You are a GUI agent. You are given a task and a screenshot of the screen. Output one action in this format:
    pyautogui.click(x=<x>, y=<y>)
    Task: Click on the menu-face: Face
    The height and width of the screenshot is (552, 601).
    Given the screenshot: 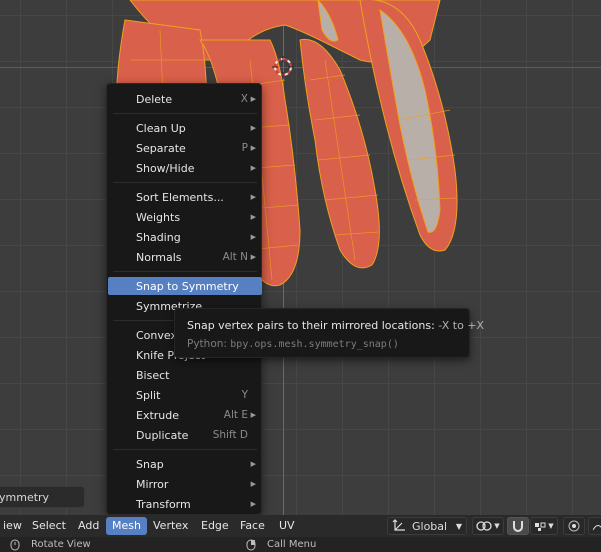 What is the action you would take?
    pyautogui.click(x=252, y=526)
    